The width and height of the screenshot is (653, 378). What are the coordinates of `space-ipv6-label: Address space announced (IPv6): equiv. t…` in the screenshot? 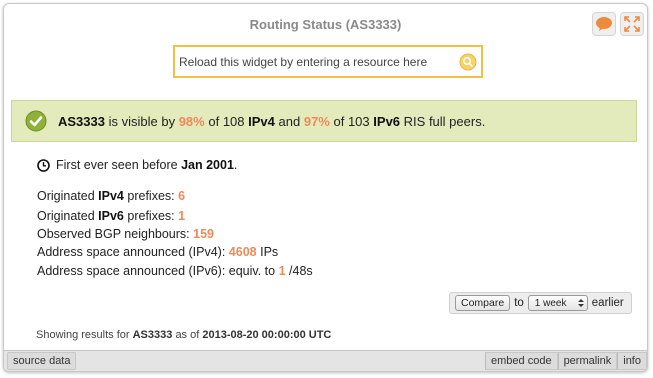 It's located at (156, 271).